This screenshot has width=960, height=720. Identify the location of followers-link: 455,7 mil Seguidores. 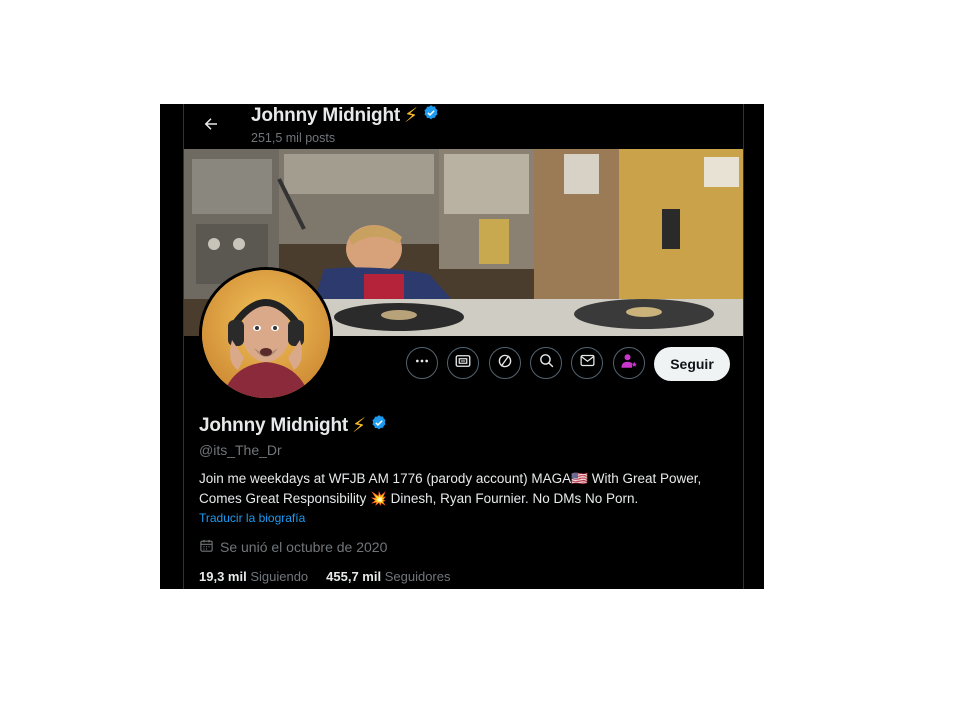
(388, 576).